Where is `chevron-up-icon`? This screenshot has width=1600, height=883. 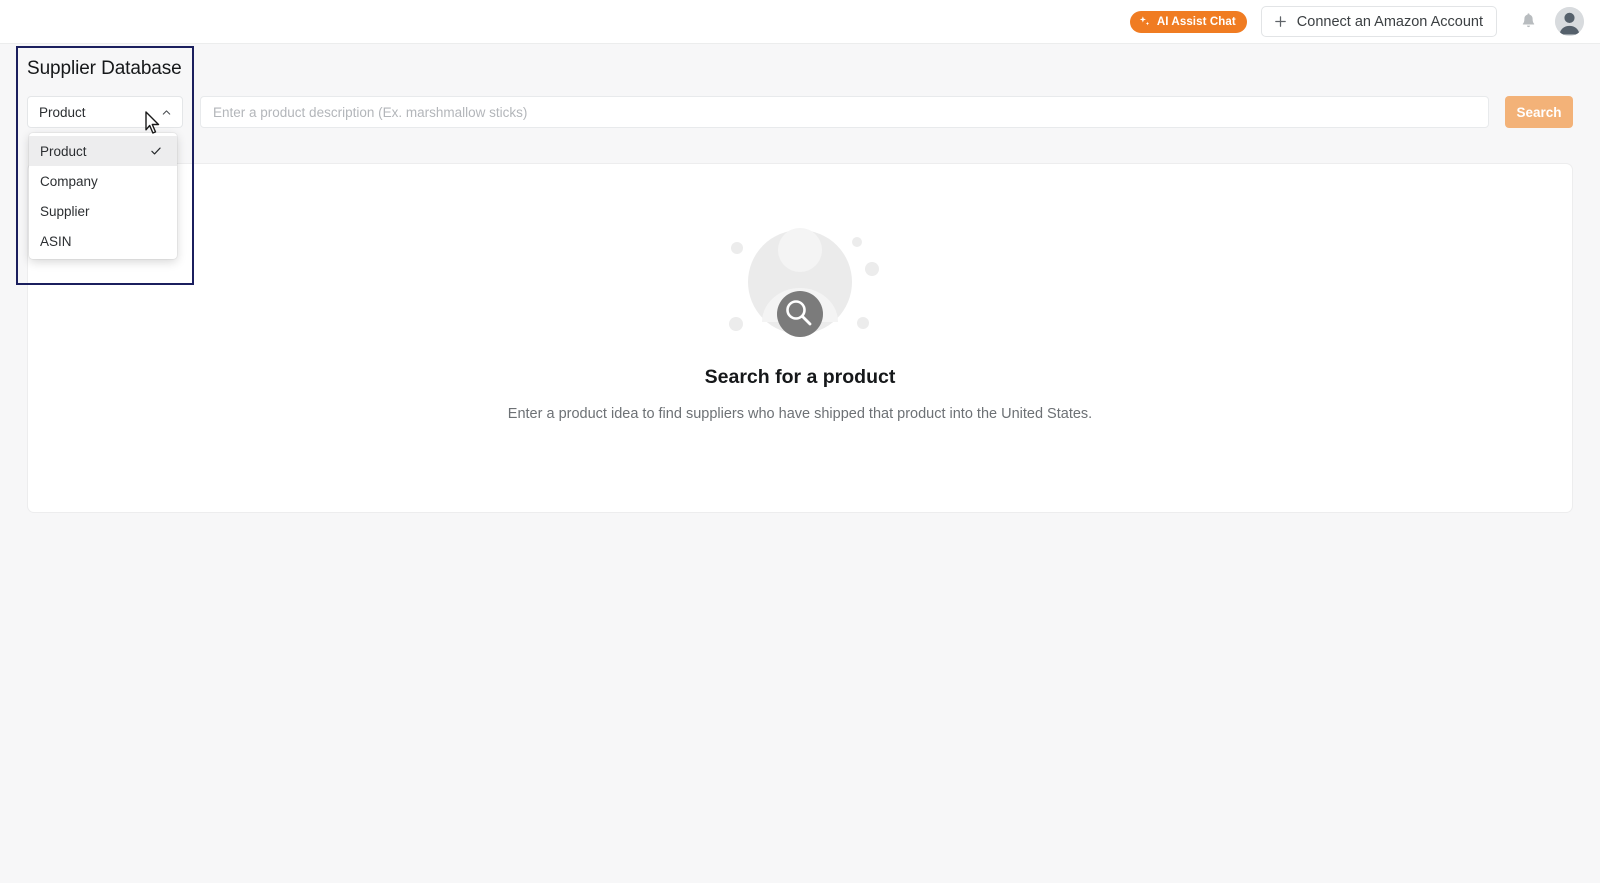
chevron-up-icon is located at coordinates (166, 112).